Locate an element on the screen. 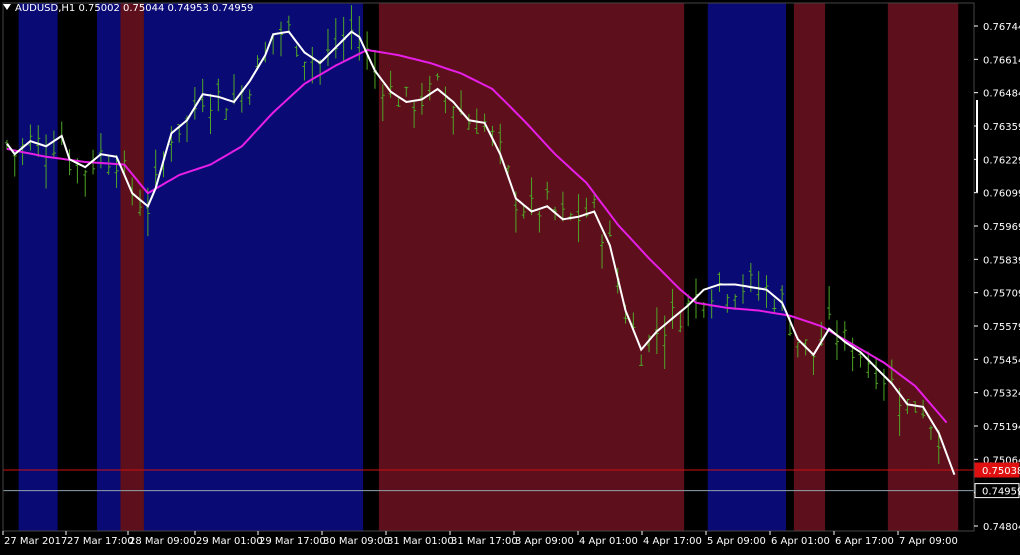 The width and height of the screenshot is (1020, 555). x-tick-label: 31 Mar 17:00 is located at coordinates (484, 541).